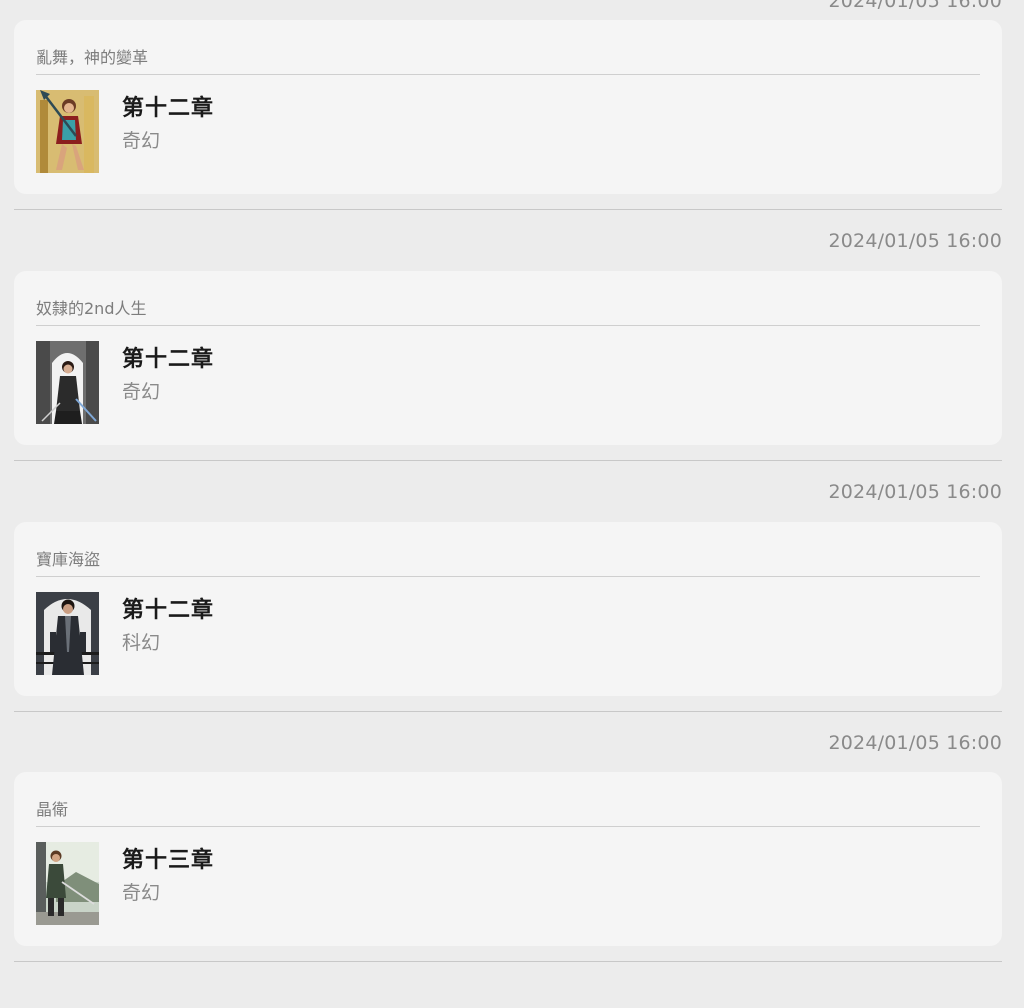 The image size is (1024, 1008). I want to click on knight-cover-icon, so click(67, 883).